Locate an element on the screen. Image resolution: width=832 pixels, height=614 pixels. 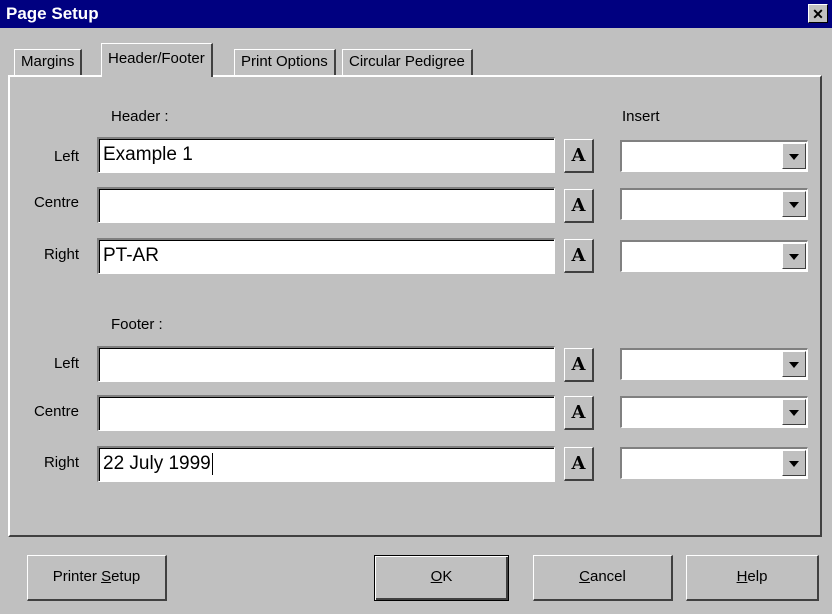
footer-right-value: 22 July 1999 is located at coordinates (157, 463).